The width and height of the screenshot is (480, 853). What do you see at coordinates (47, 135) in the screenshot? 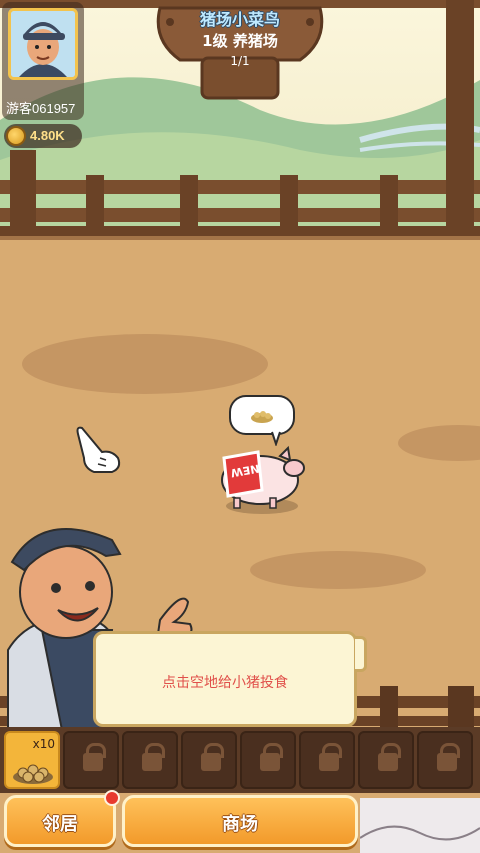
I see `coin-amount: 4.80K` at bounding box center [47, 135].